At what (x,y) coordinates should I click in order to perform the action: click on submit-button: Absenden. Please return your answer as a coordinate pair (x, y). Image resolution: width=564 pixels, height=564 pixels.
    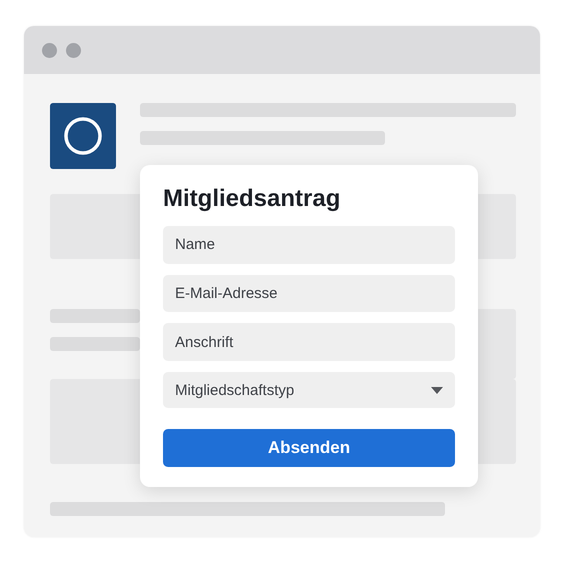
    Looking at the image, I should click on (309, 448).